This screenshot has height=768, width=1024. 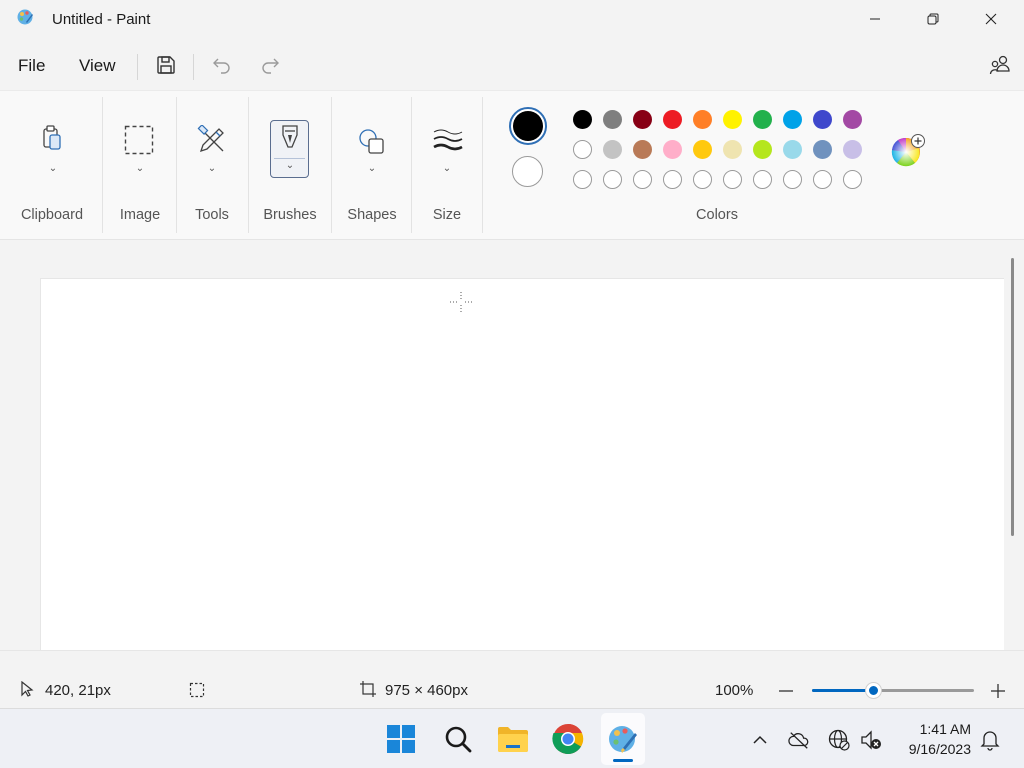 I want to click on stroke-size-icon, so click(x=448, y=140).